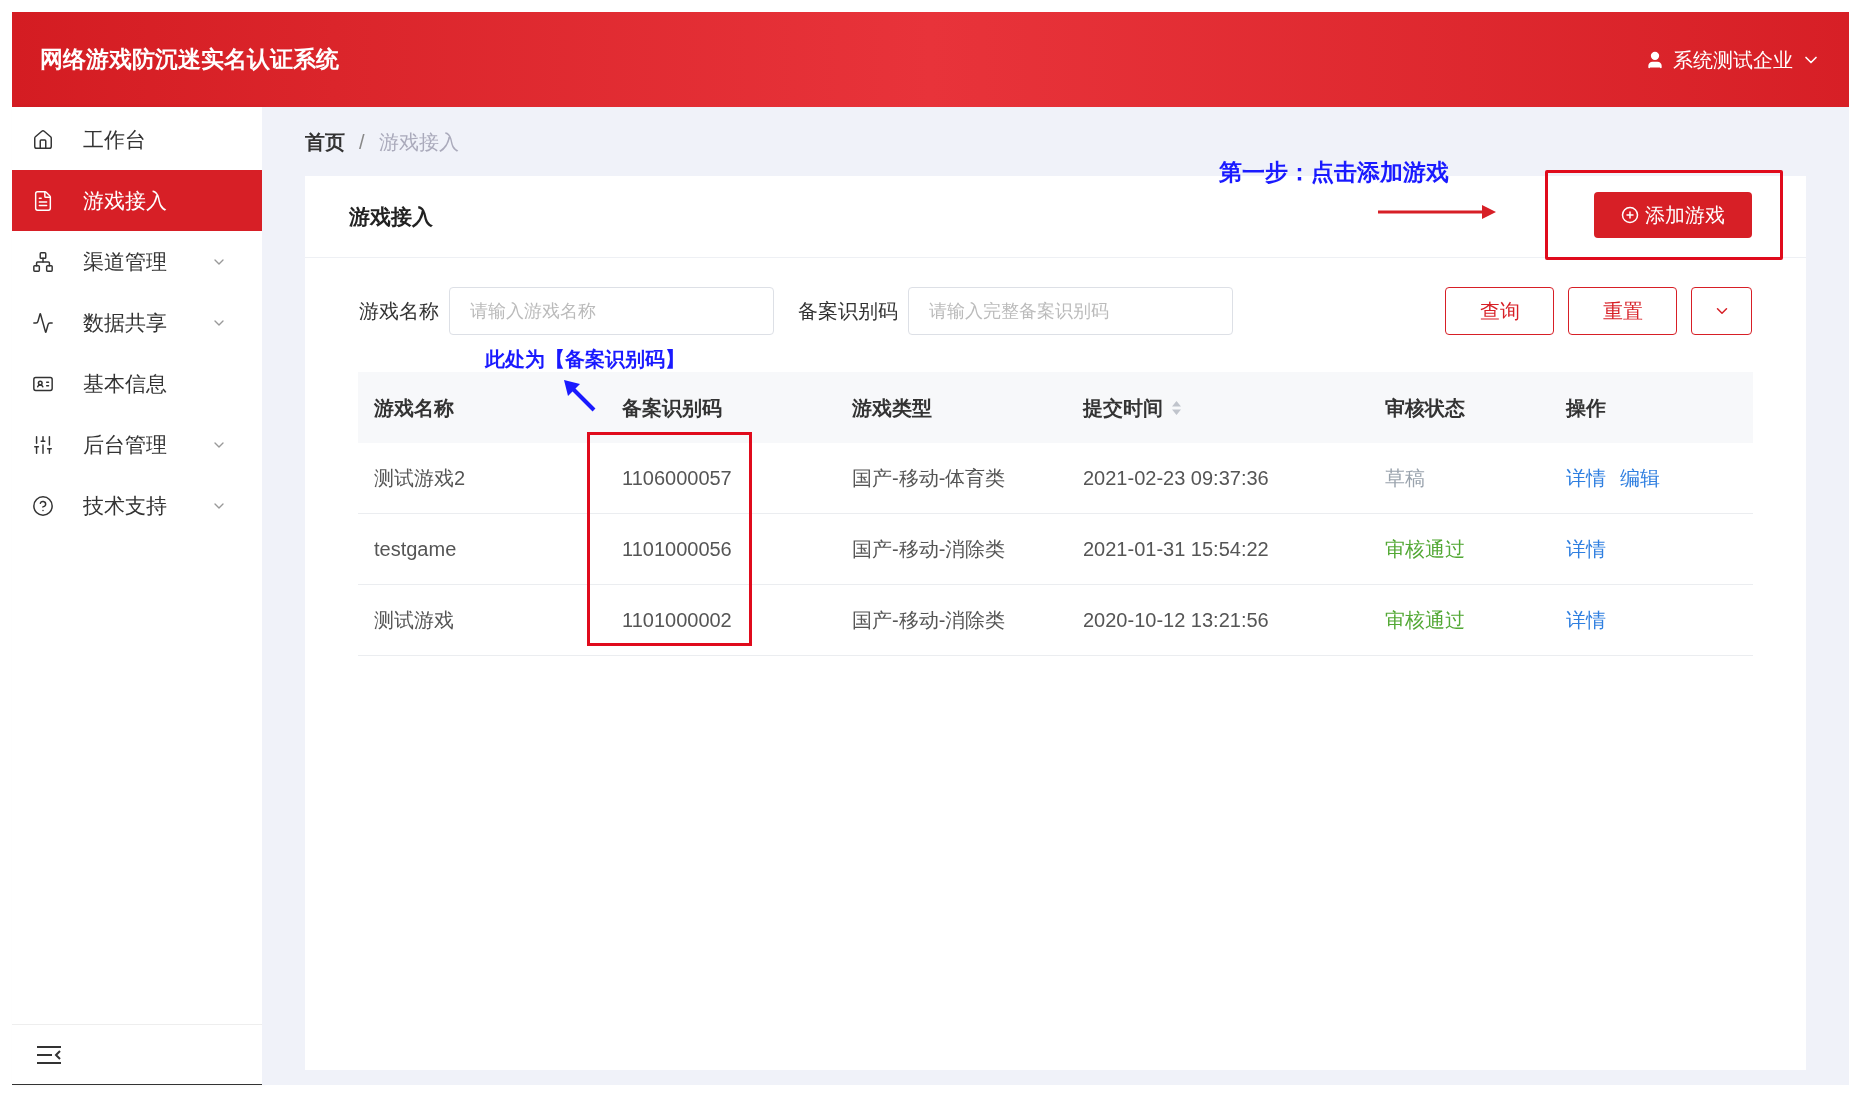 This screenshot has height=1098, width=1861. What do you see at coordinates (585, 359) in the screenshot?
I see `annotation-note: 此处为【备案识别码】` at bounding box center [585, 359].